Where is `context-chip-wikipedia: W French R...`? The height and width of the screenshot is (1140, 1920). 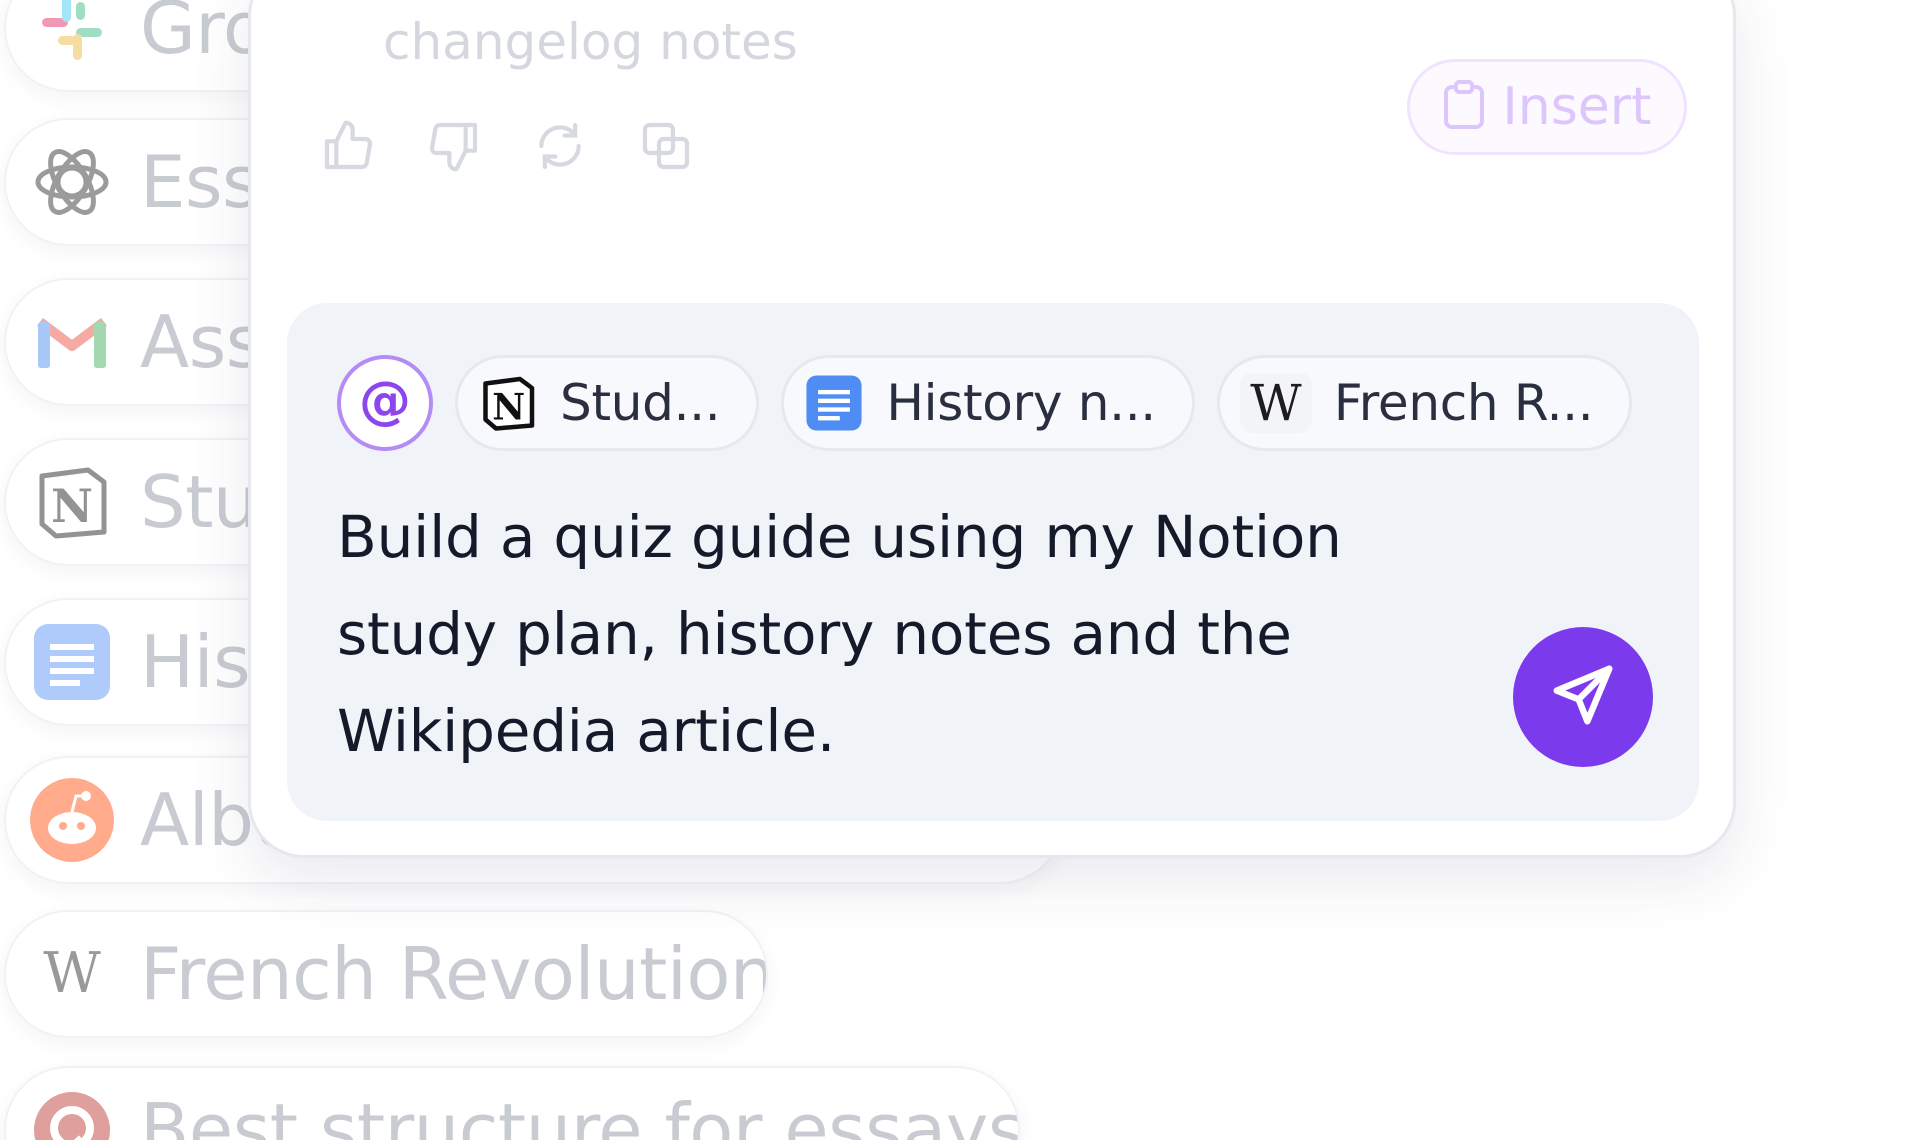
context-chip-wikipedia: W French R... is located at coordinates (1424, 403).